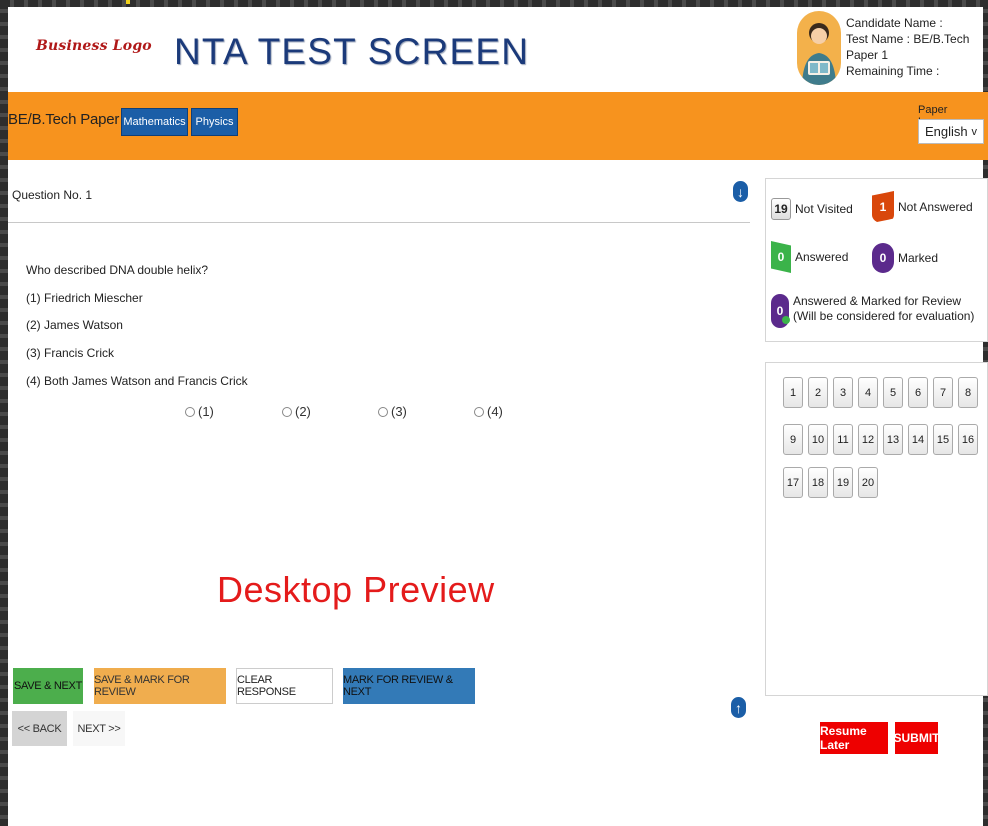 The width and height of the screenshot is (988, 826). What do you see at coordinates (786, 320) in the screenshot?
I see `answered-dot-icon` at bounding box center [786, 320].